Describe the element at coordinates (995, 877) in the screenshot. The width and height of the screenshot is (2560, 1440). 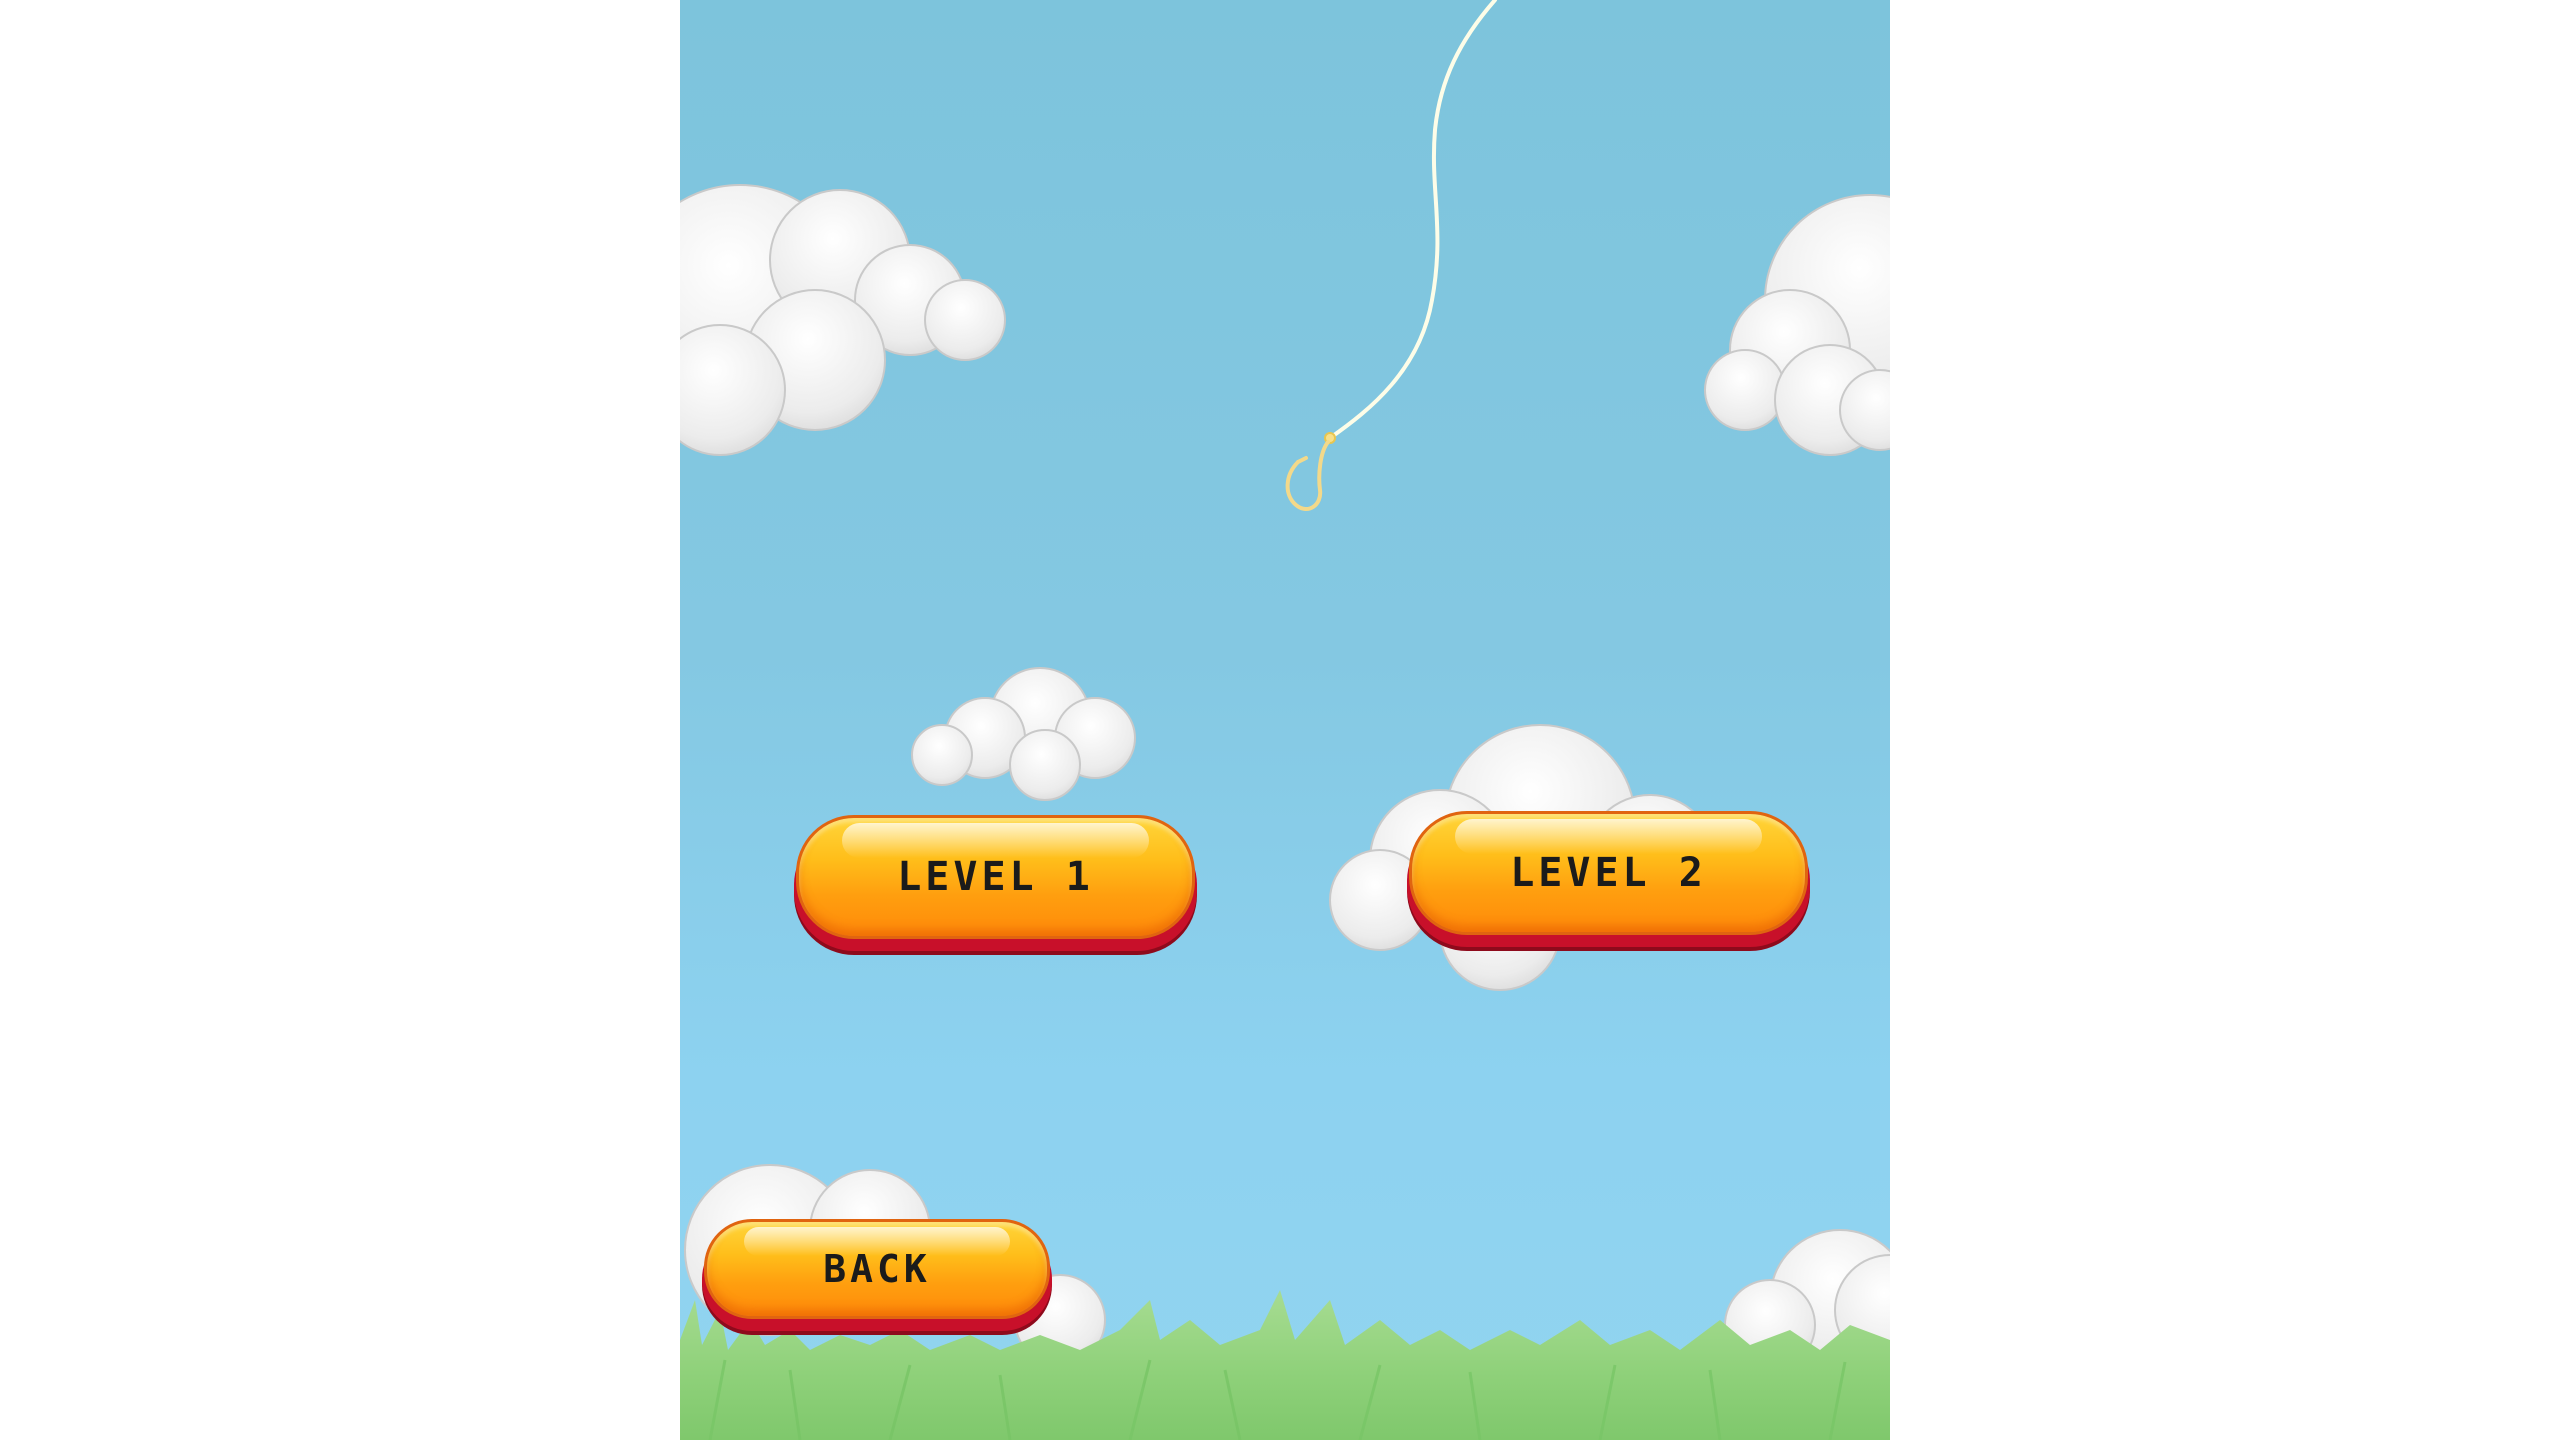
I see `level-1-label: LEVEL 1` at that location.